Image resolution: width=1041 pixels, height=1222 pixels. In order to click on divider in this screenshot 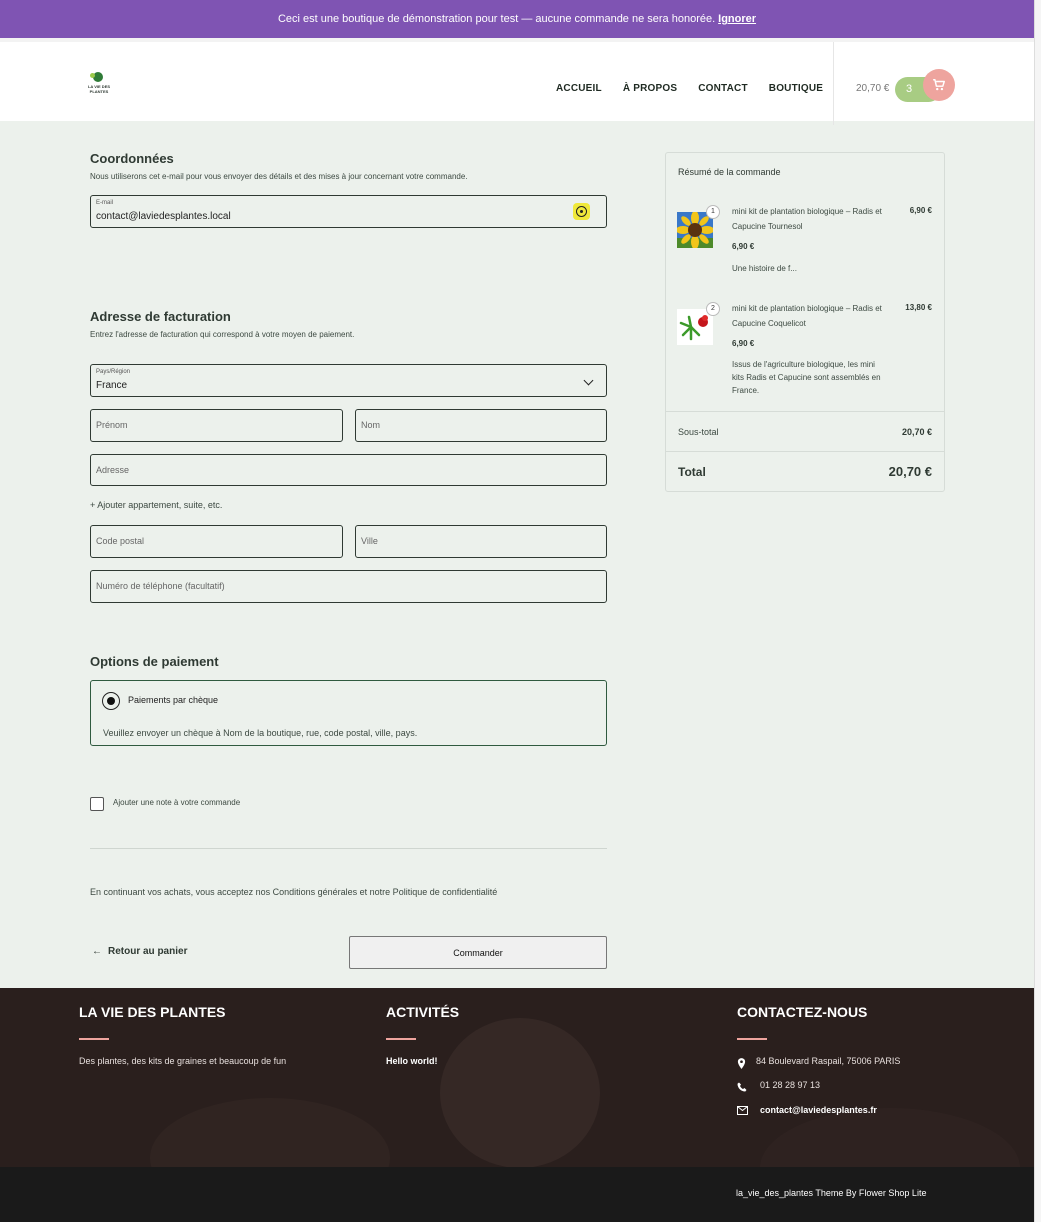, I will do `click(348, 848)`.